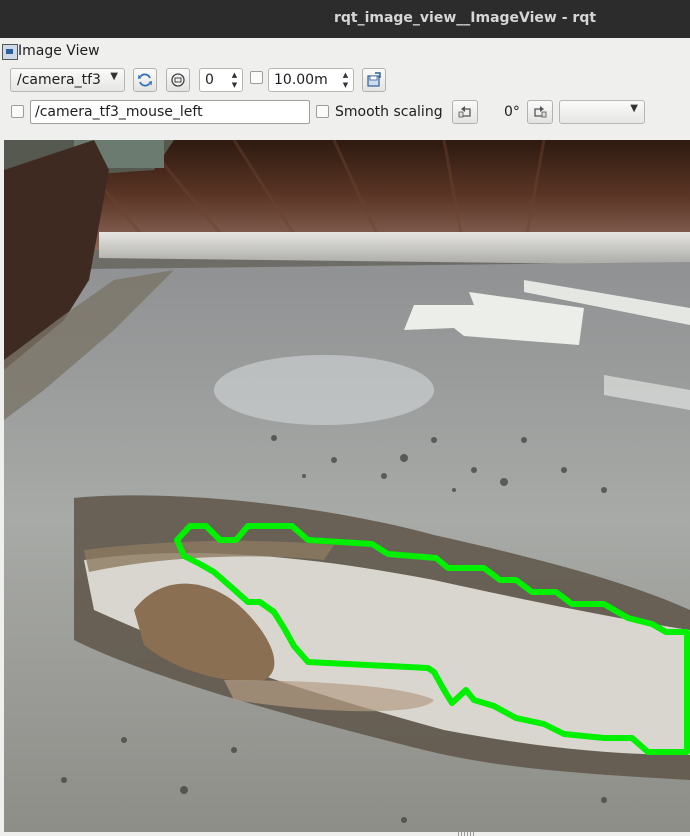 Image resolution: width=690 pixels, height=836 pixels. I want to click on refresh-icon, so click(145, 80).